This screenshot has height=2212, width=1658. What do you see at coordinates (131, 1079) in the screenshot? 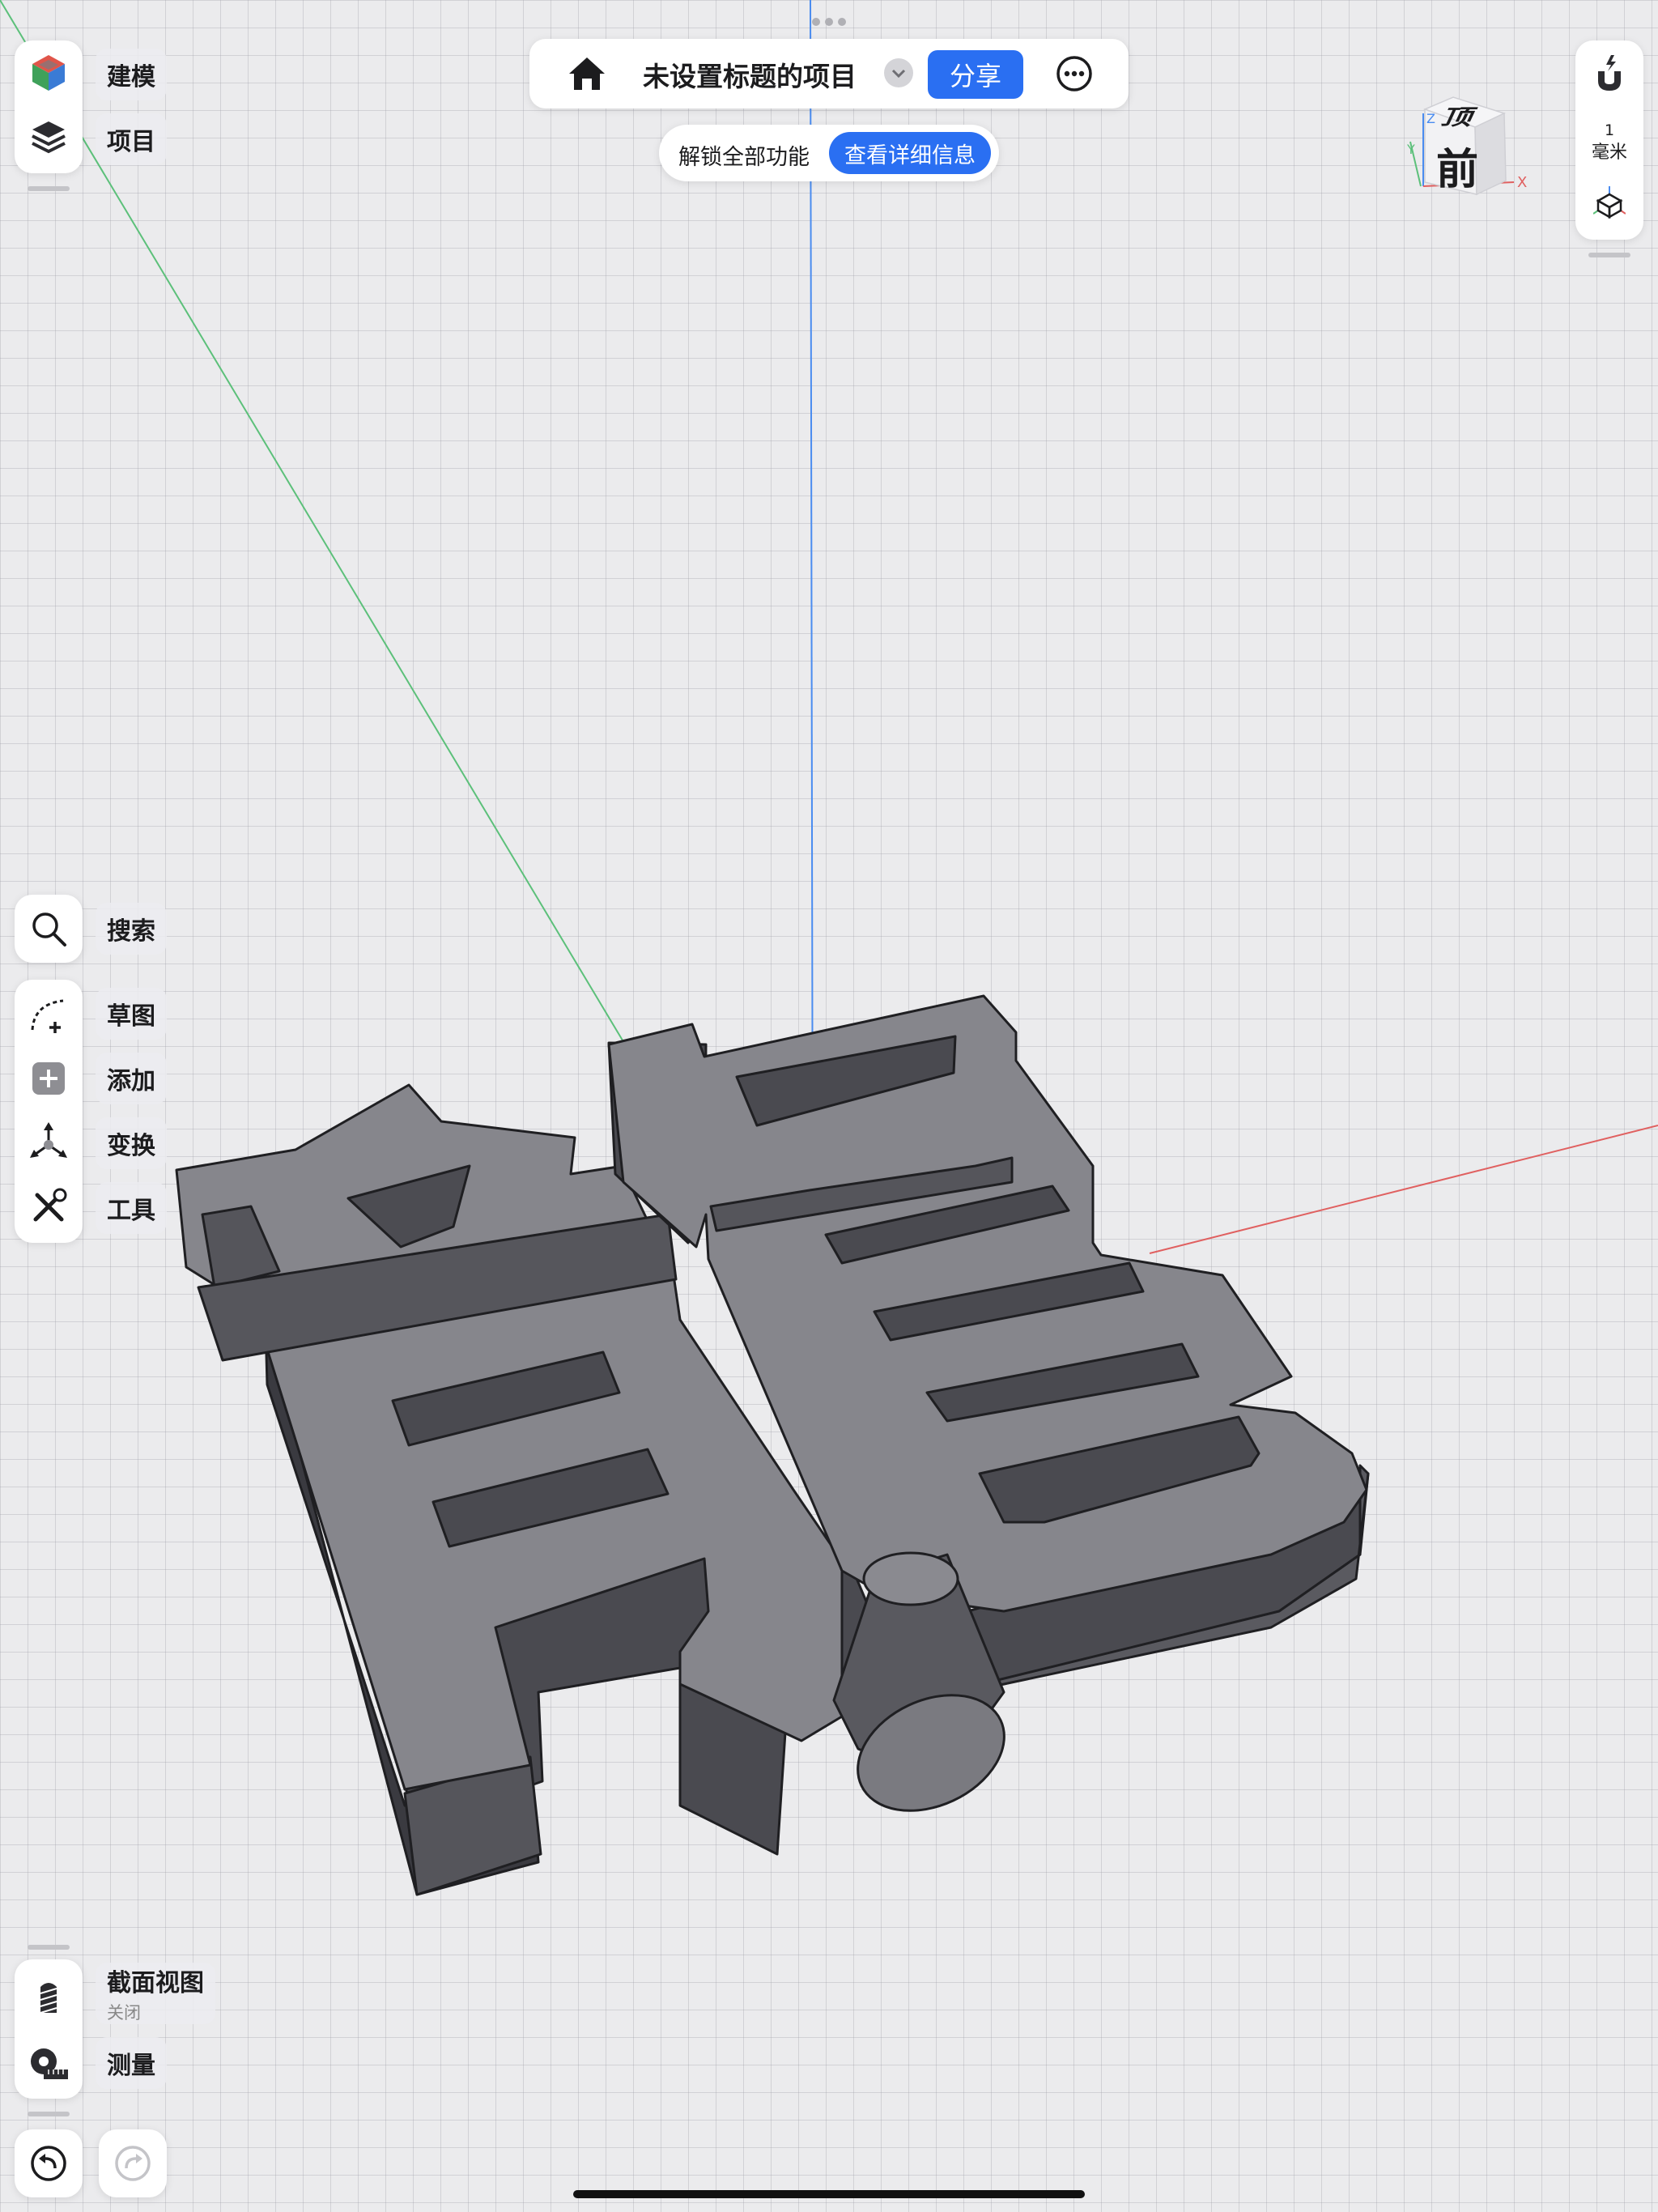
I see `add-label: 添加` at bounding box center [131, 1079].